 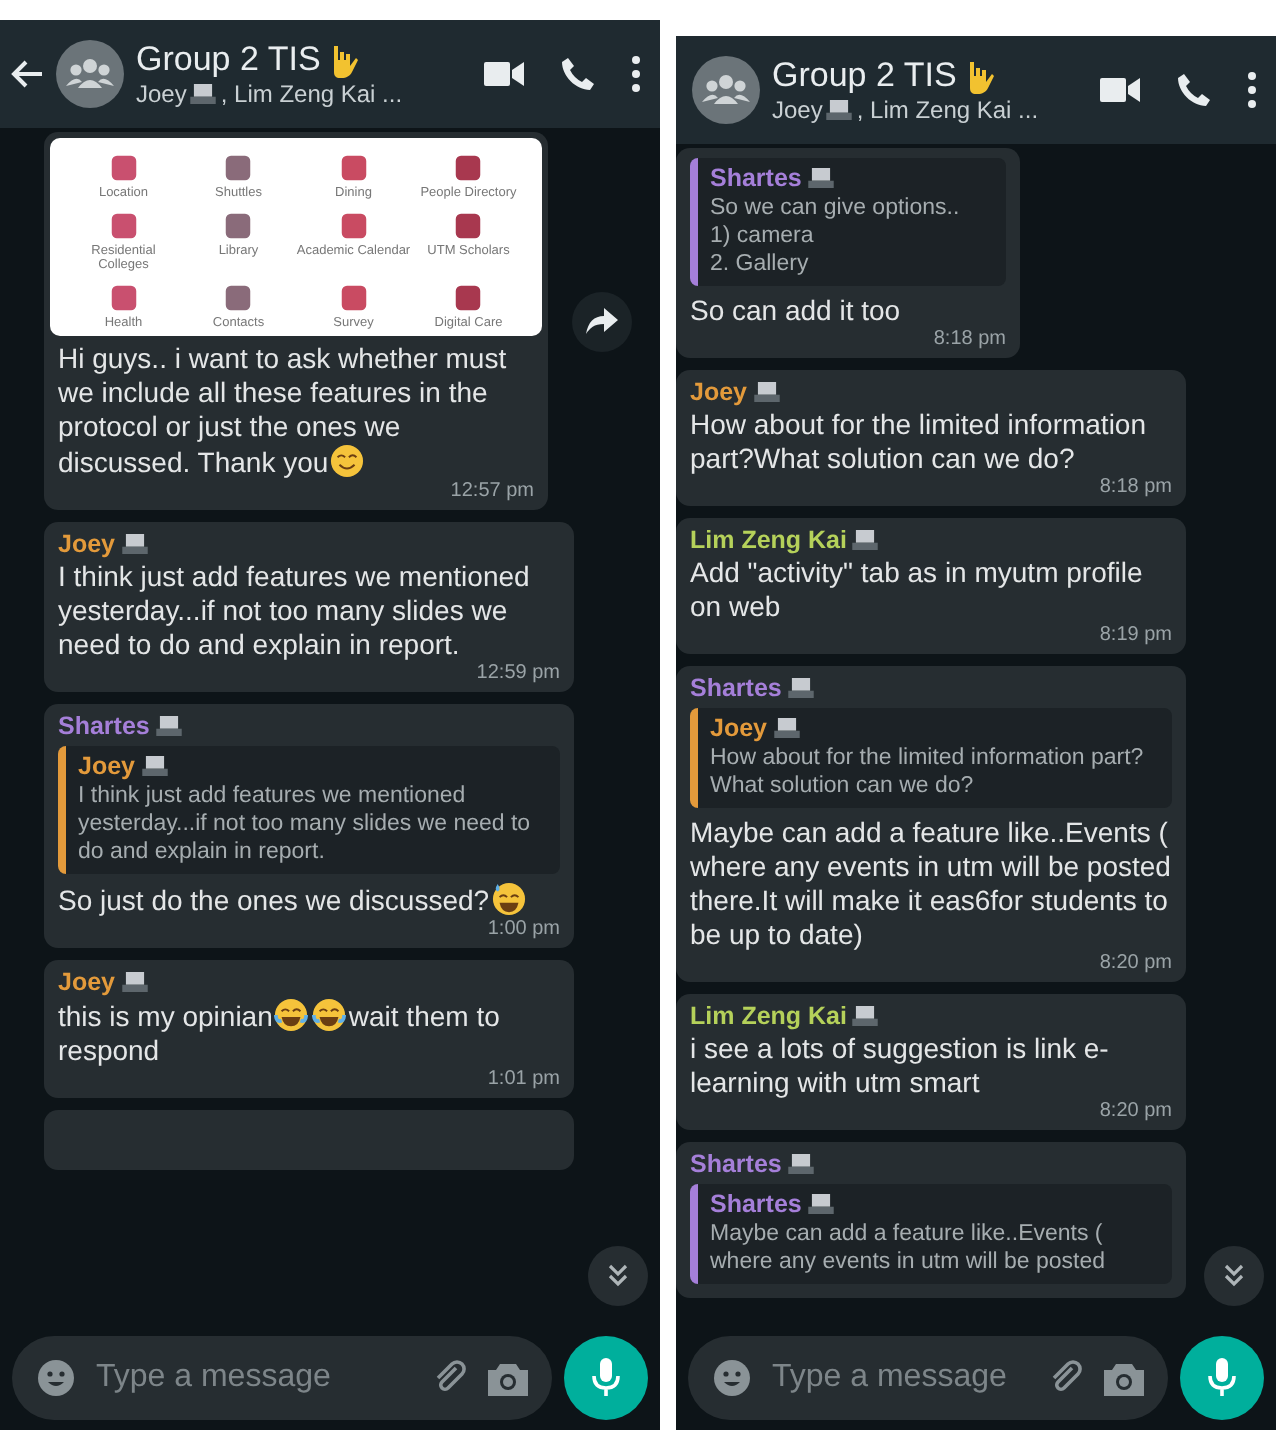 I want to click on message-text: this is my opinian wait them to respond, so click(x=280, y=1033).